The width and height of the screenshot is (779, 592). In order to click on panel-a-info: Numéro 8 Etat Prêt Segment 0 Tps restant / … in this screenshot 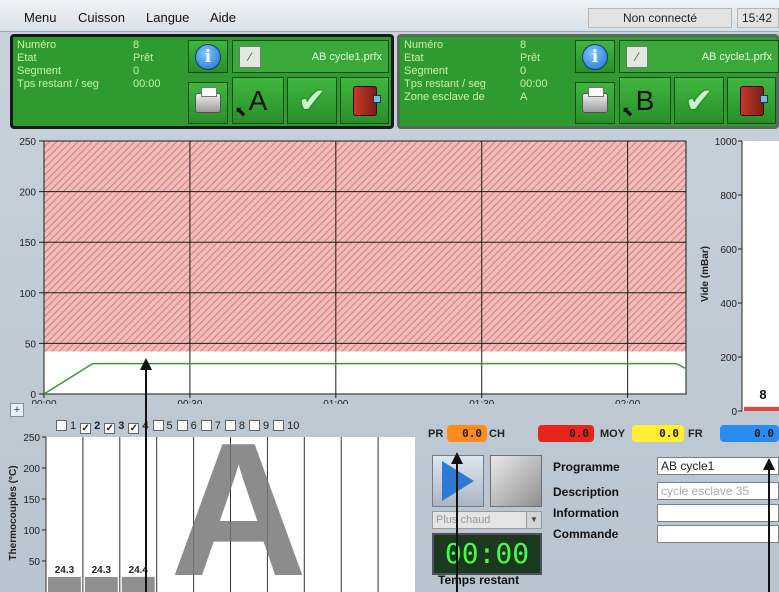, I will do `click(89, 65)`.